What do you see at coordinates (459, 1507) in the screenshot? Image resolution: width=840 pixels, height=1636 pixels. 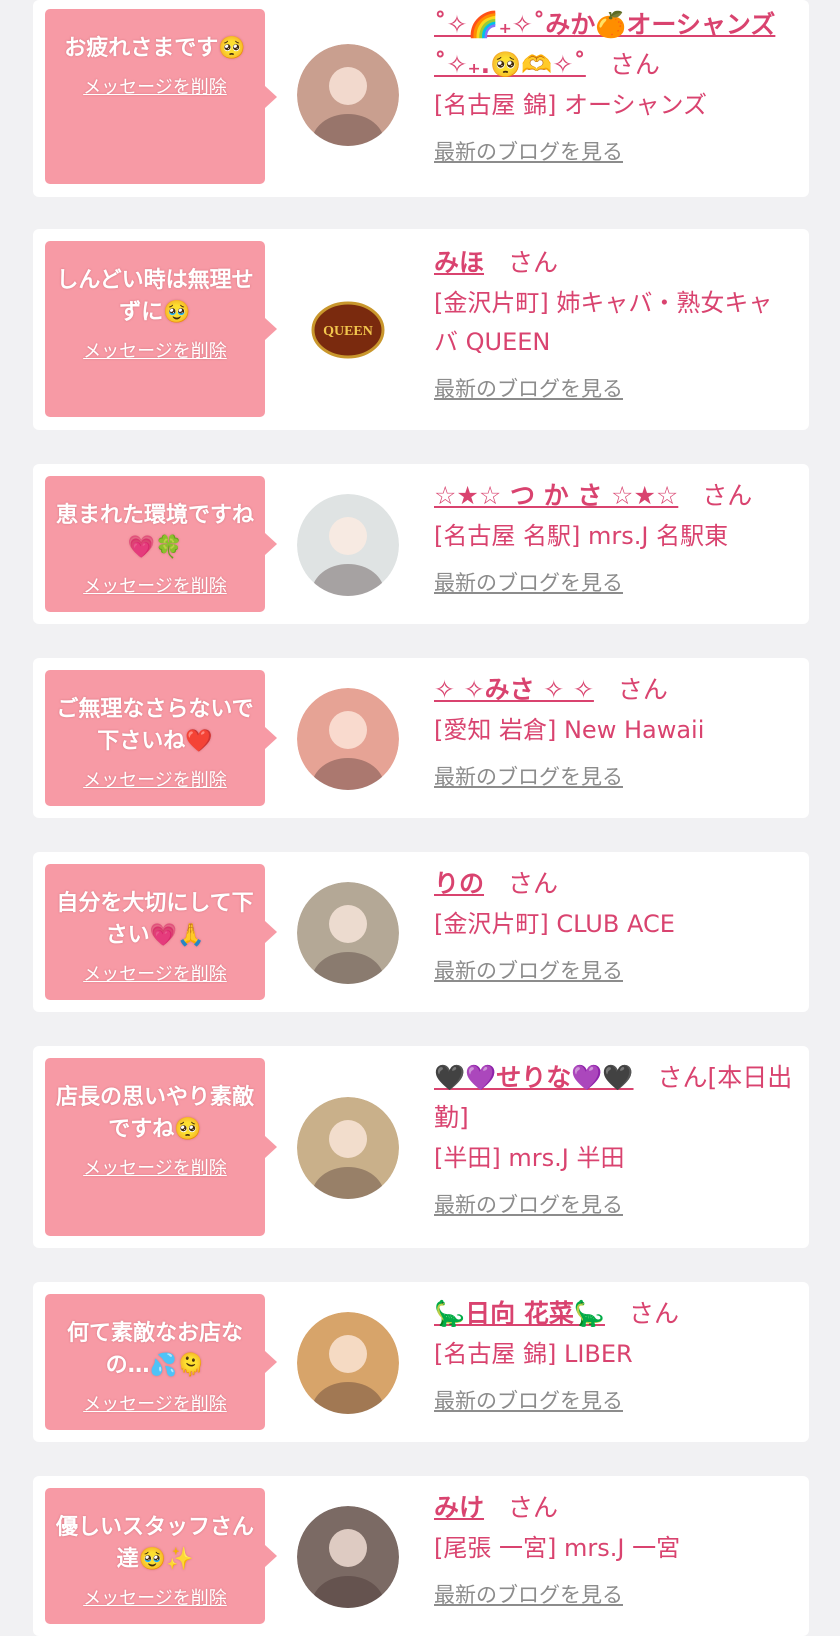 I see `cast-name-link: みけ` at bounding box center [459, 1507].